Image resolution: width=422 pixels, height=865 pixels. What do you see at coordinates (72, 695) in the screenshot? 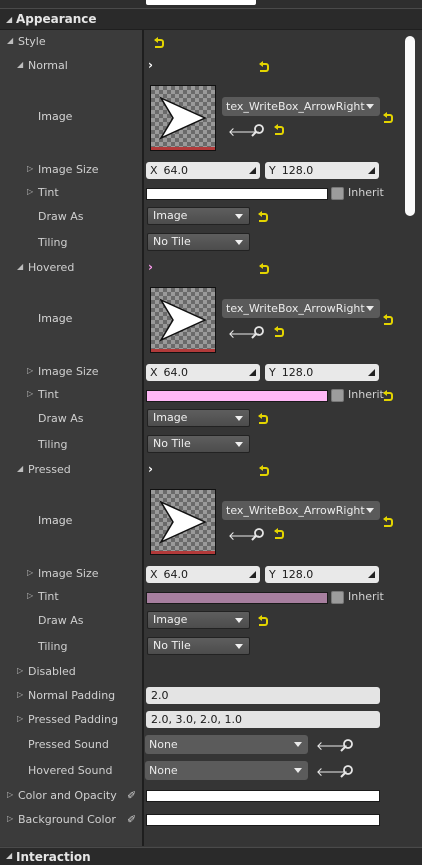
I see `normal-padding-label: Normal Padding` at bounding box center [72, 695].